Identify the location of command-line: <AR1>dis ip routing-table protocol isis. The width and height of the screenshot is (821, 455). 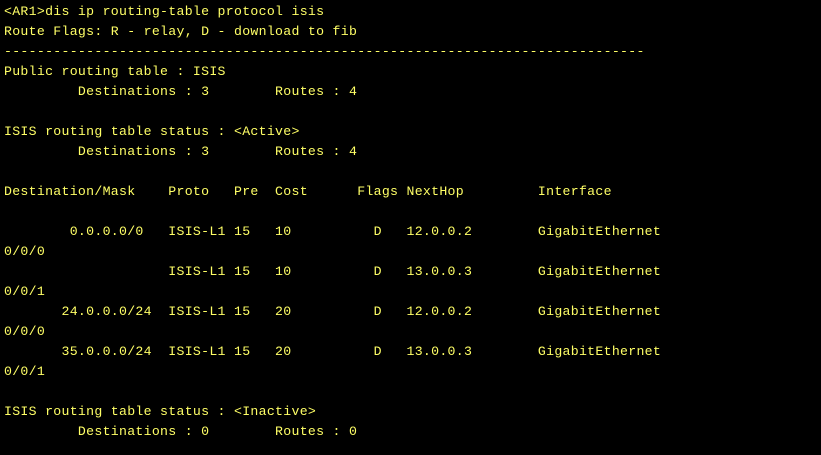
(164, 11).